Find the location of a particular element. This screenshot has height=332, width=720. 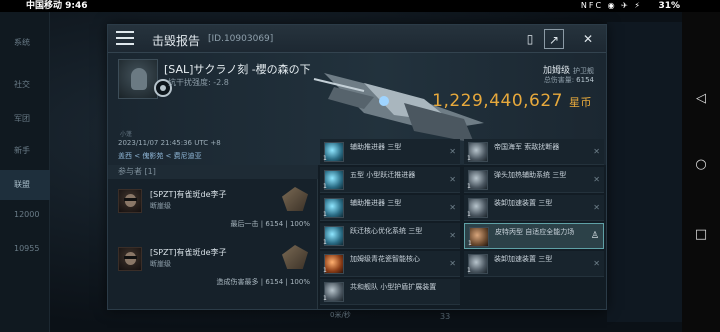

clipboard-icon: ▯ is located at coordinates (530, 39).